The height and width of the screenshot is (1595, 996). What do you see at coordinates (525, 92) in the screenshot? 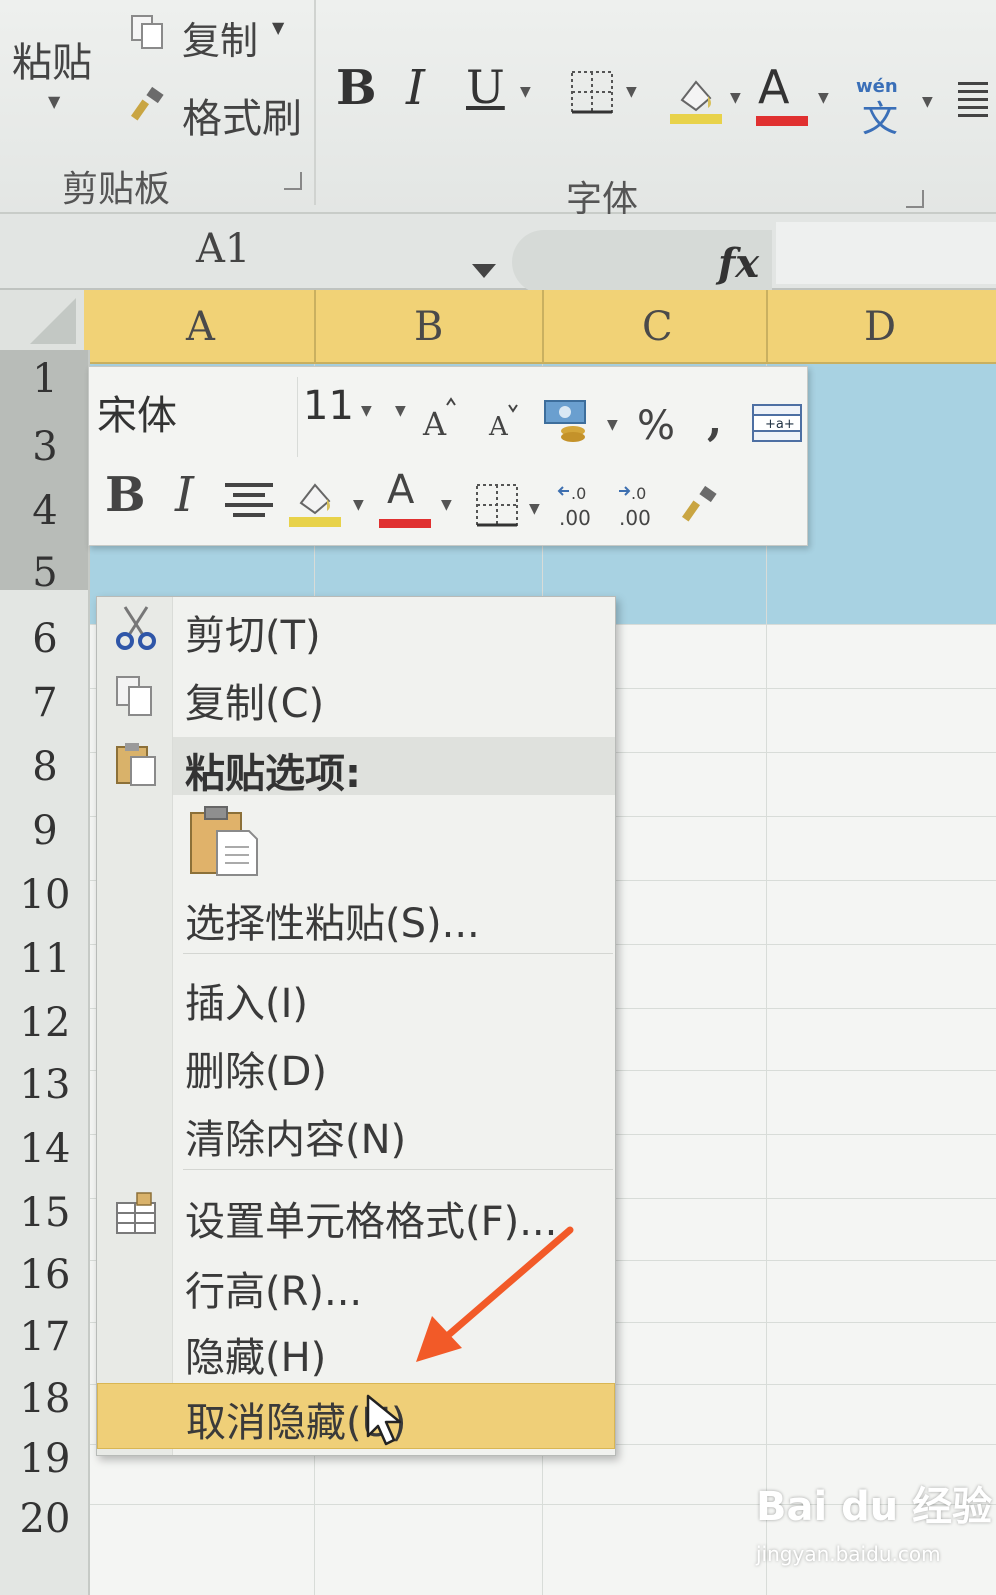
I see `underline-dropdown-icon: ▼` at bounding box center [525, 92].